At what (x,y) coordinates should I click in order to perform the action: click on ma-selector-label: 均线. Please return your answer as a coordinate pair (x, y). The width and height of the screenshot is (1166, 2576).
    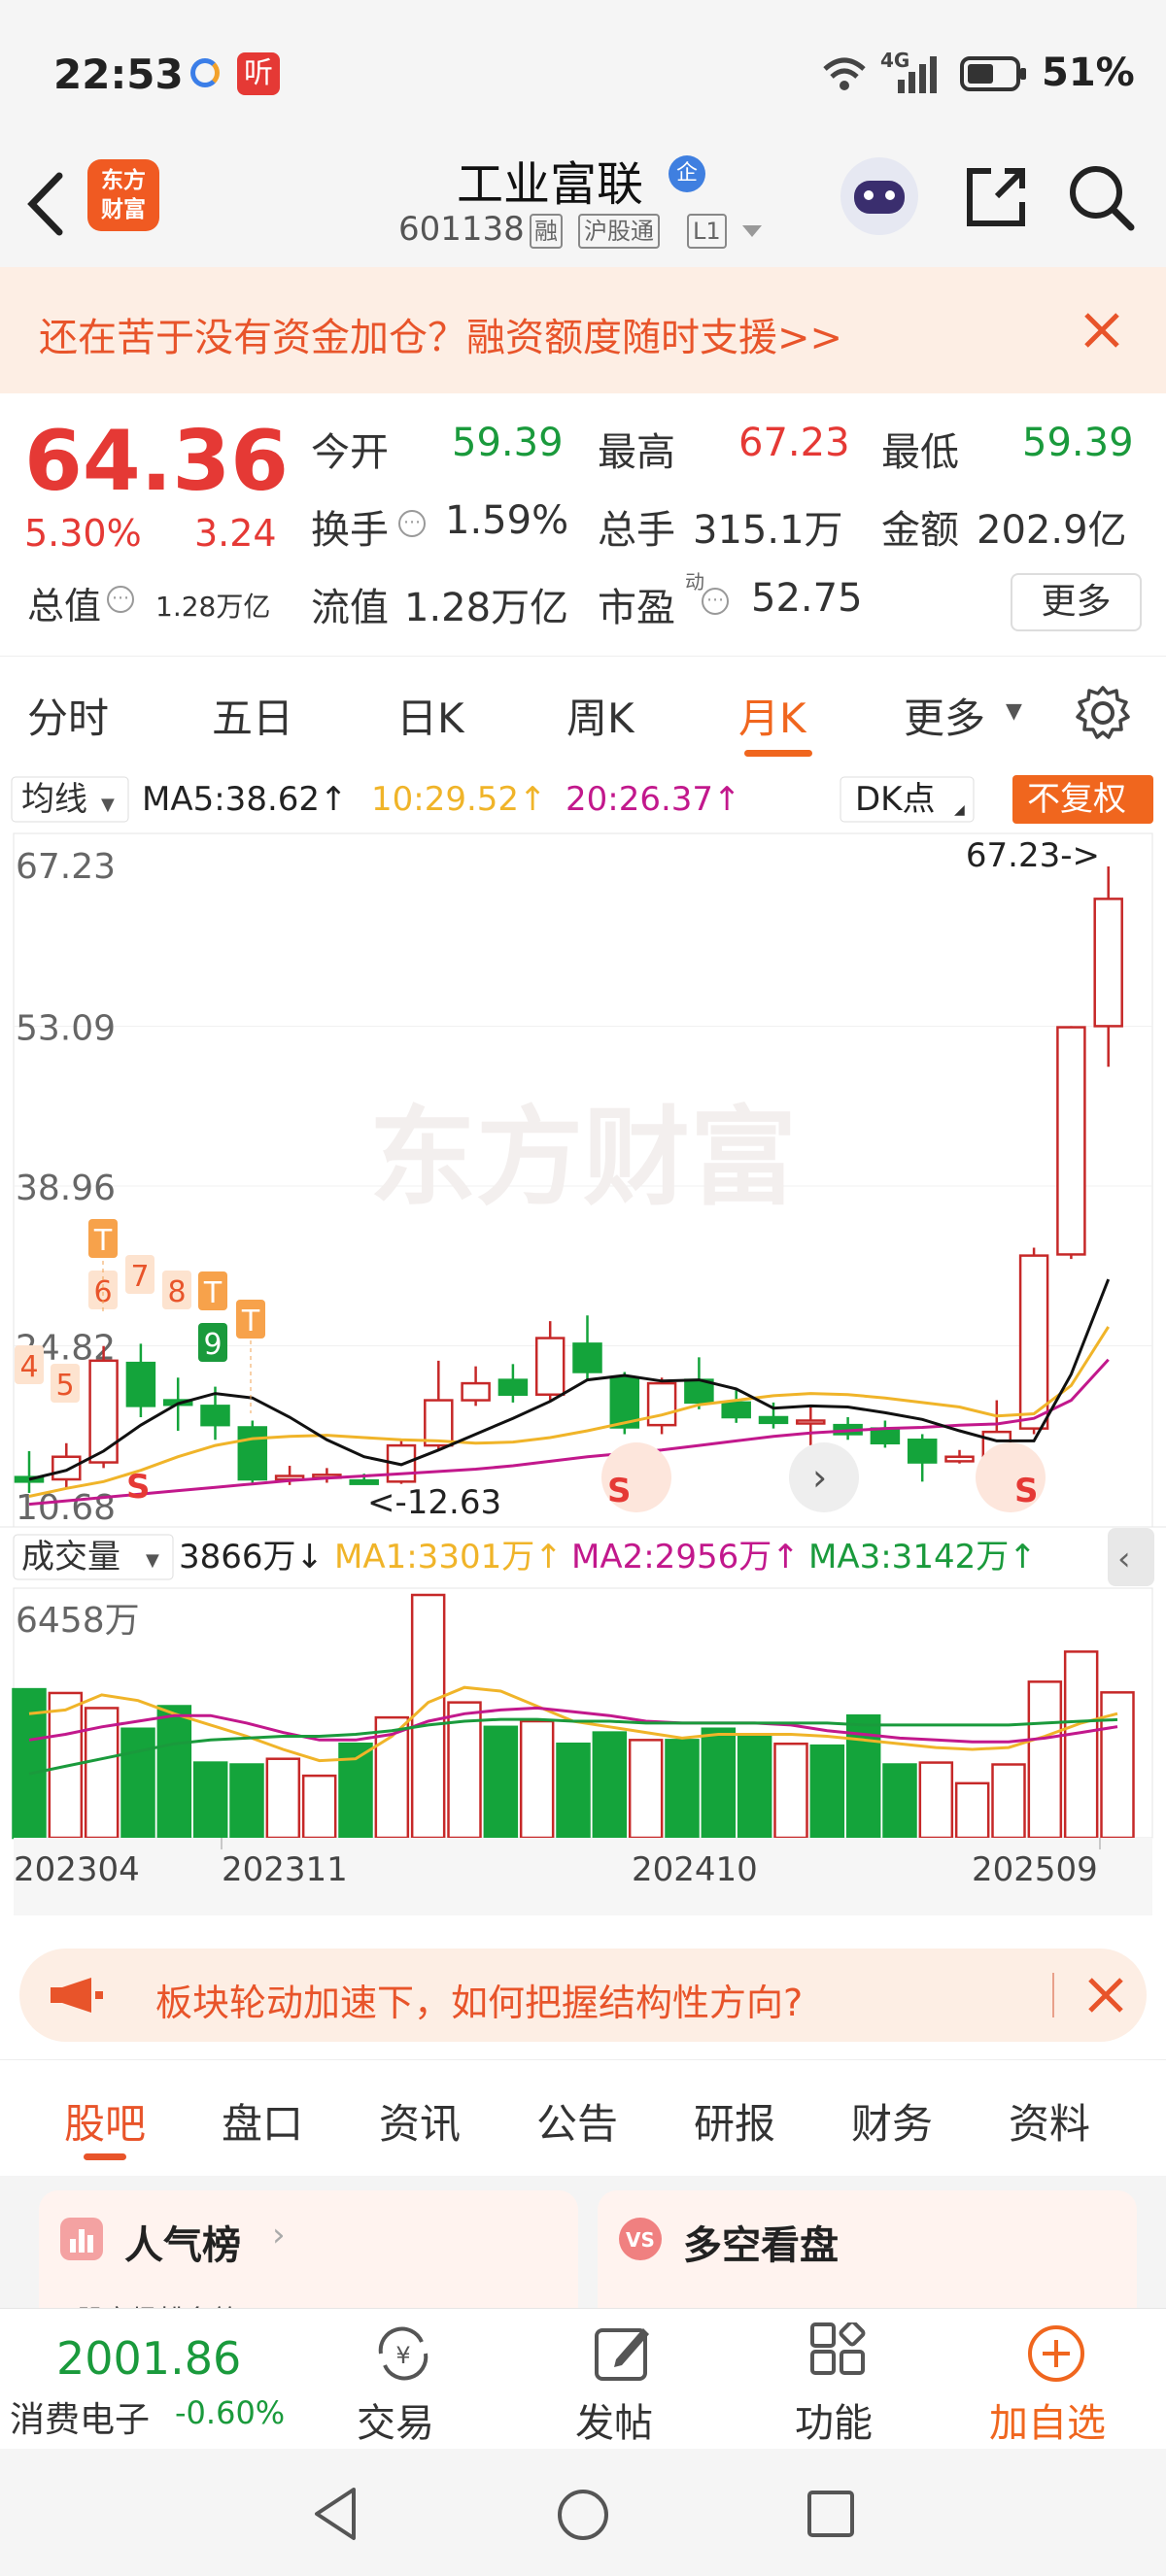
    Looking at the image, I should click on (54, 799).